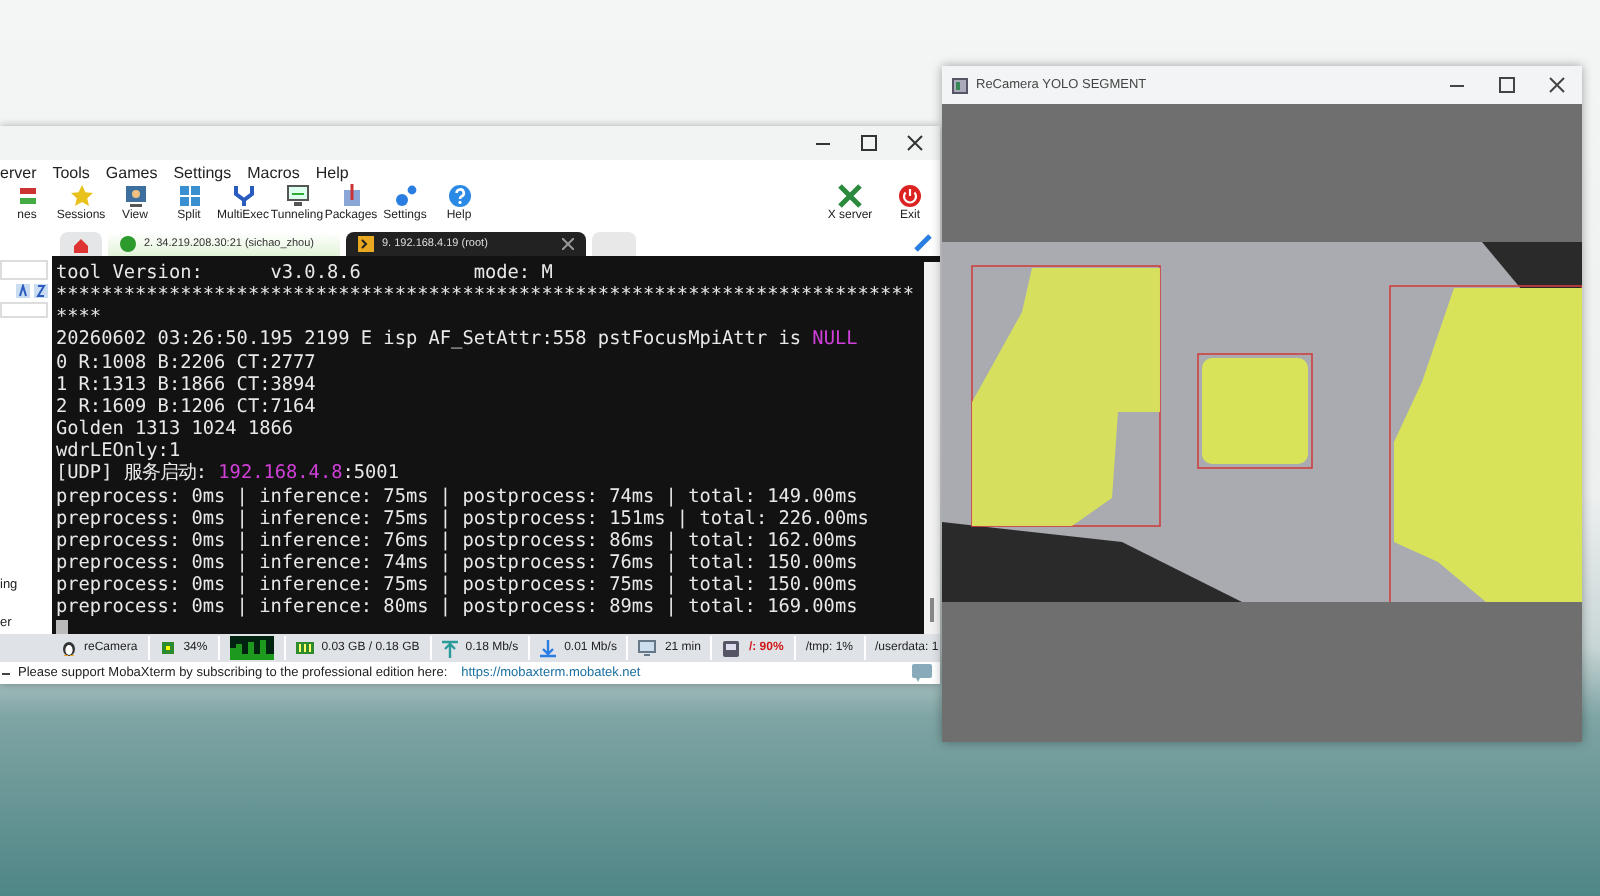 The image size is (1600, 896). Describe the element at coordinates (459, 196) in the screenshot. I see `help-icon` at that location.